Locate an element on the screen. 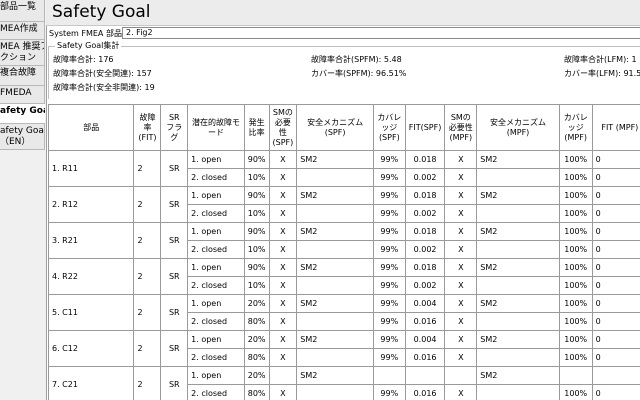 Image resolution: width=640 pixels, height=400 pixels. col-header-sm-need-spf: SMの必要性 (SPF) is located at coordinates (283, 127).